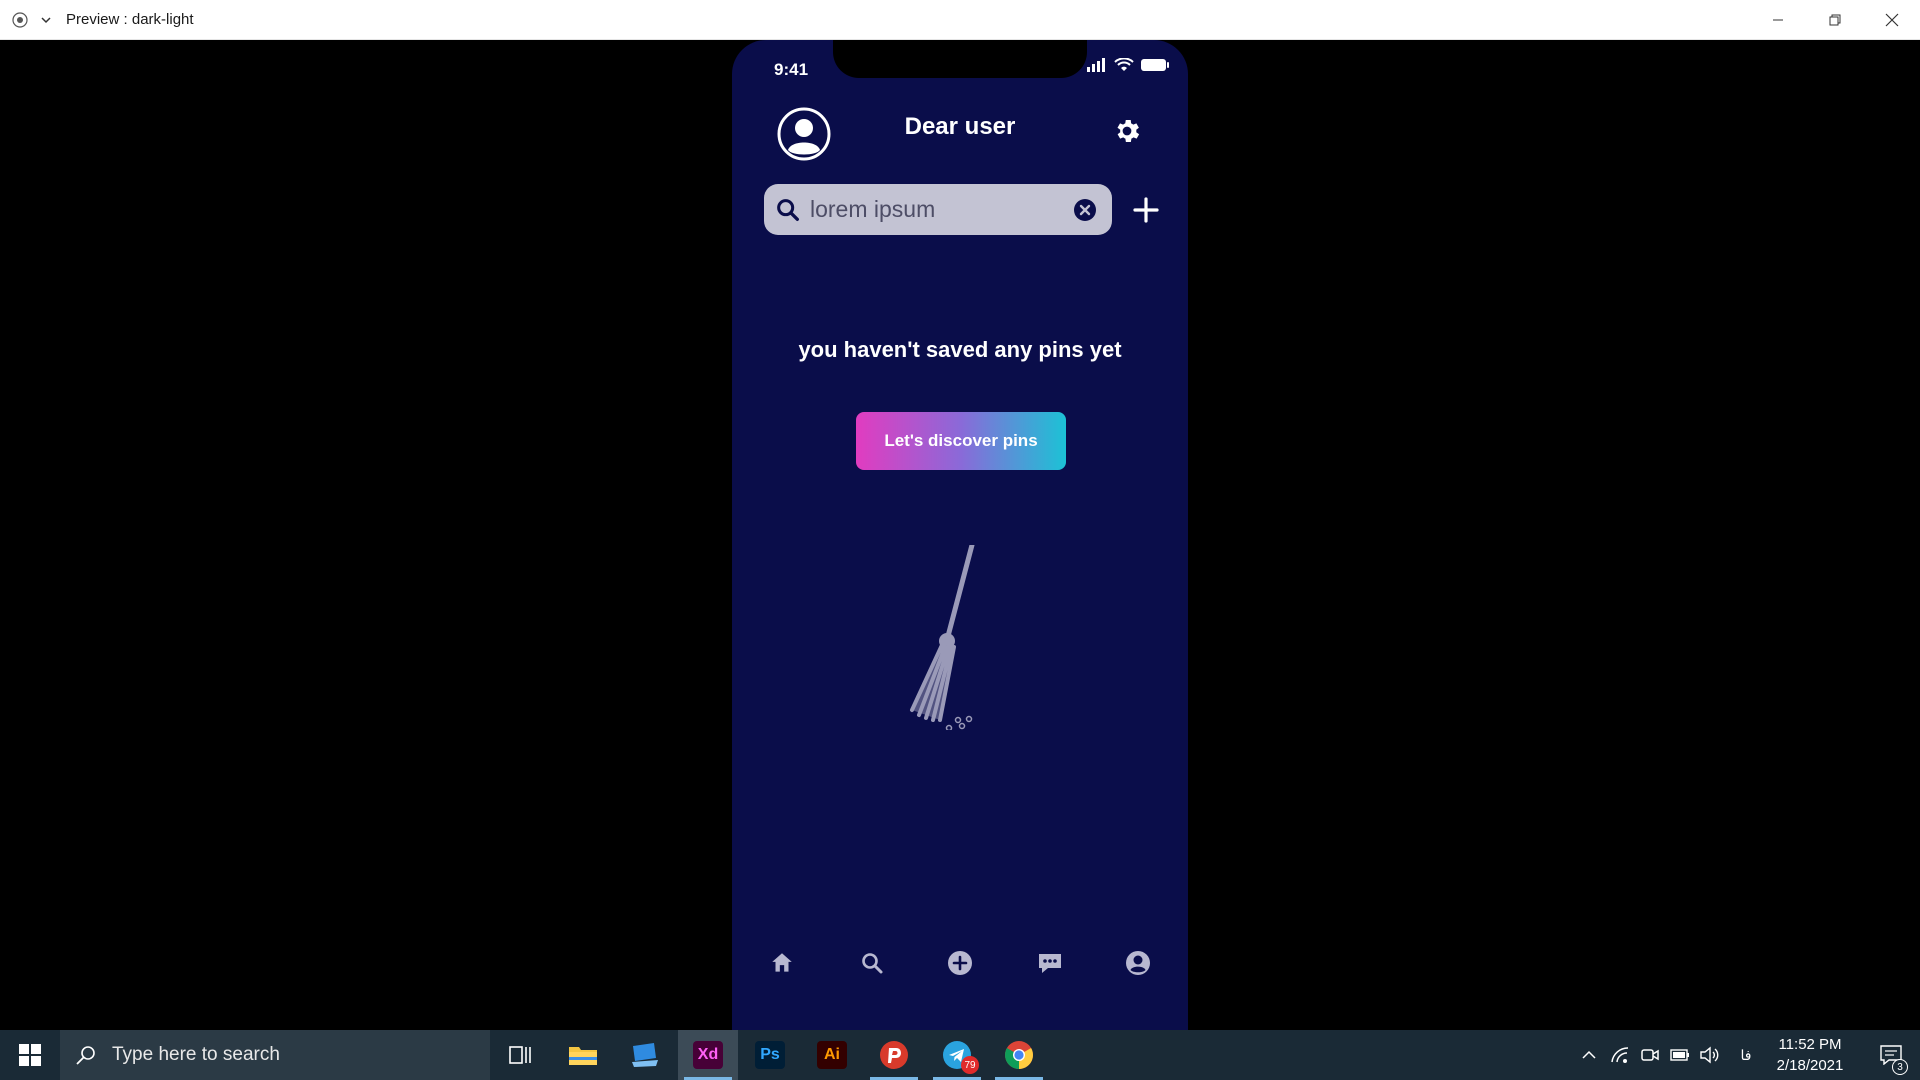 The height and width of the screenshot is (1080, 1920). I want to click on wifi-icon, so click(1124, 64).